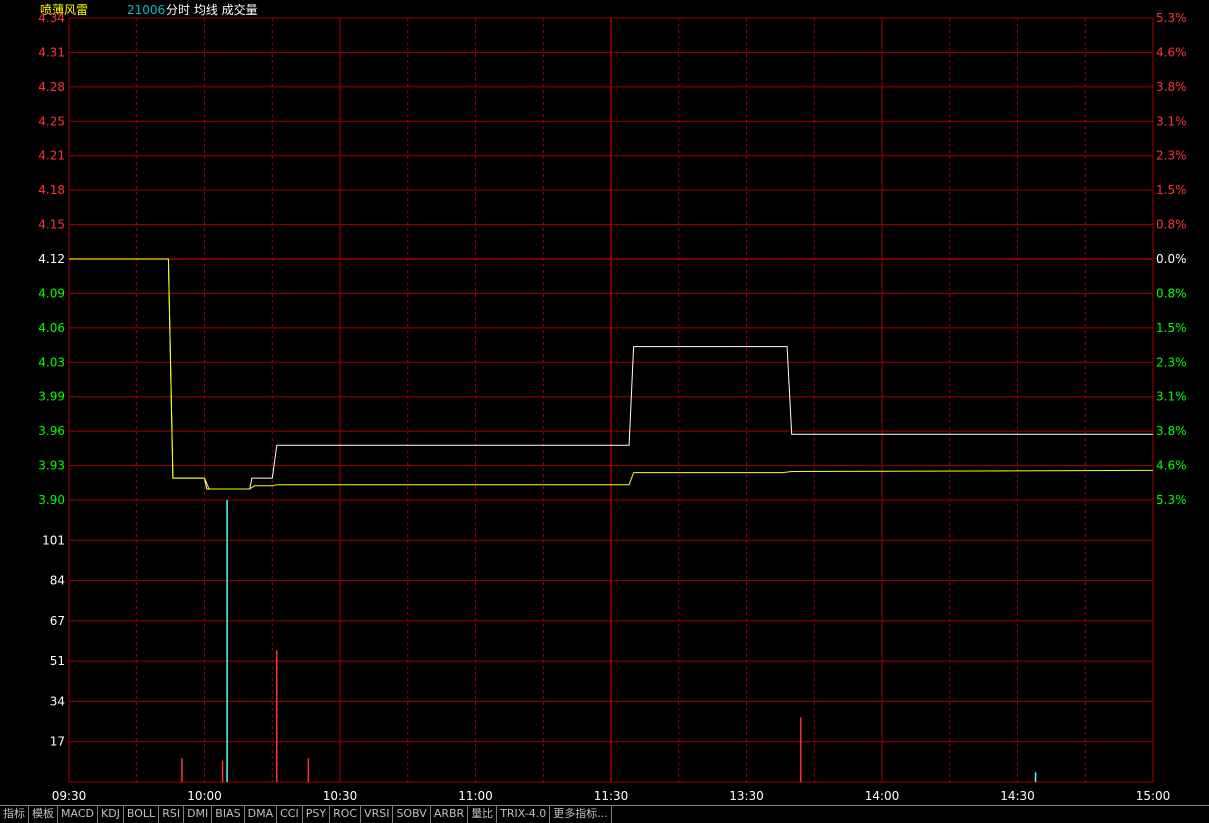 The width and height of the screenshot is (1209, 823). I want to click on time-tick-label: 11:00, so click(475, 796).